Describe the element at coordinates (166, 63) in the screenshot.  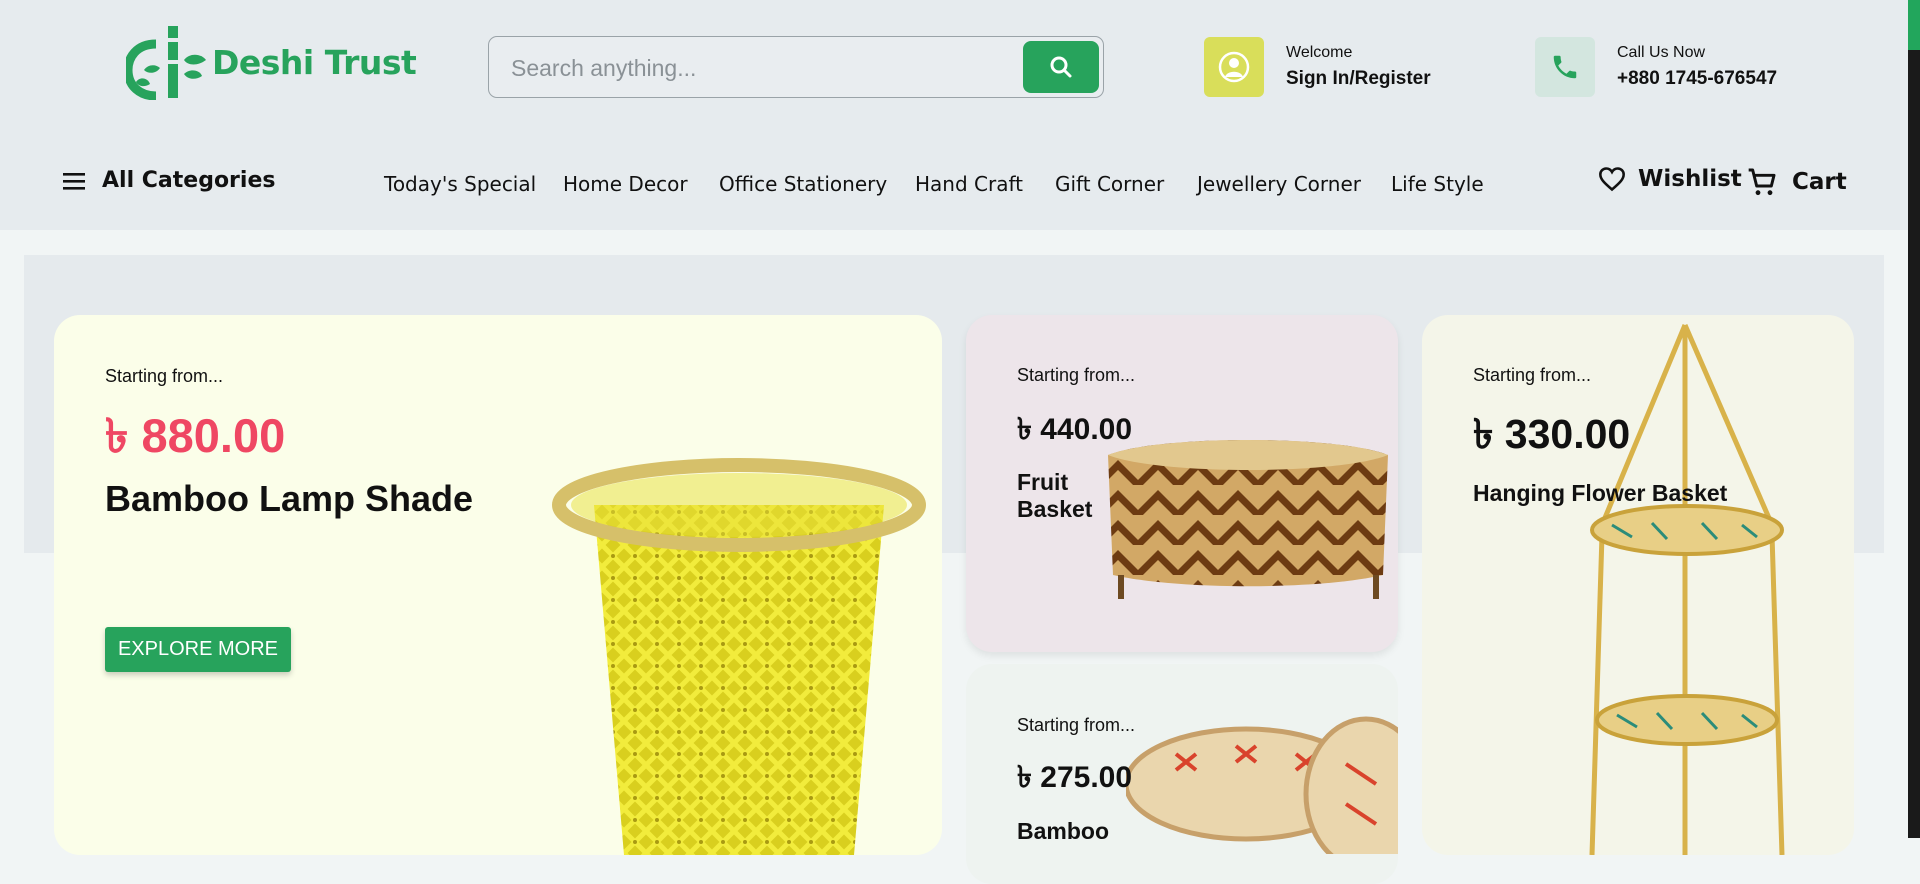
I see `bamboo-logo-icon` at that location.